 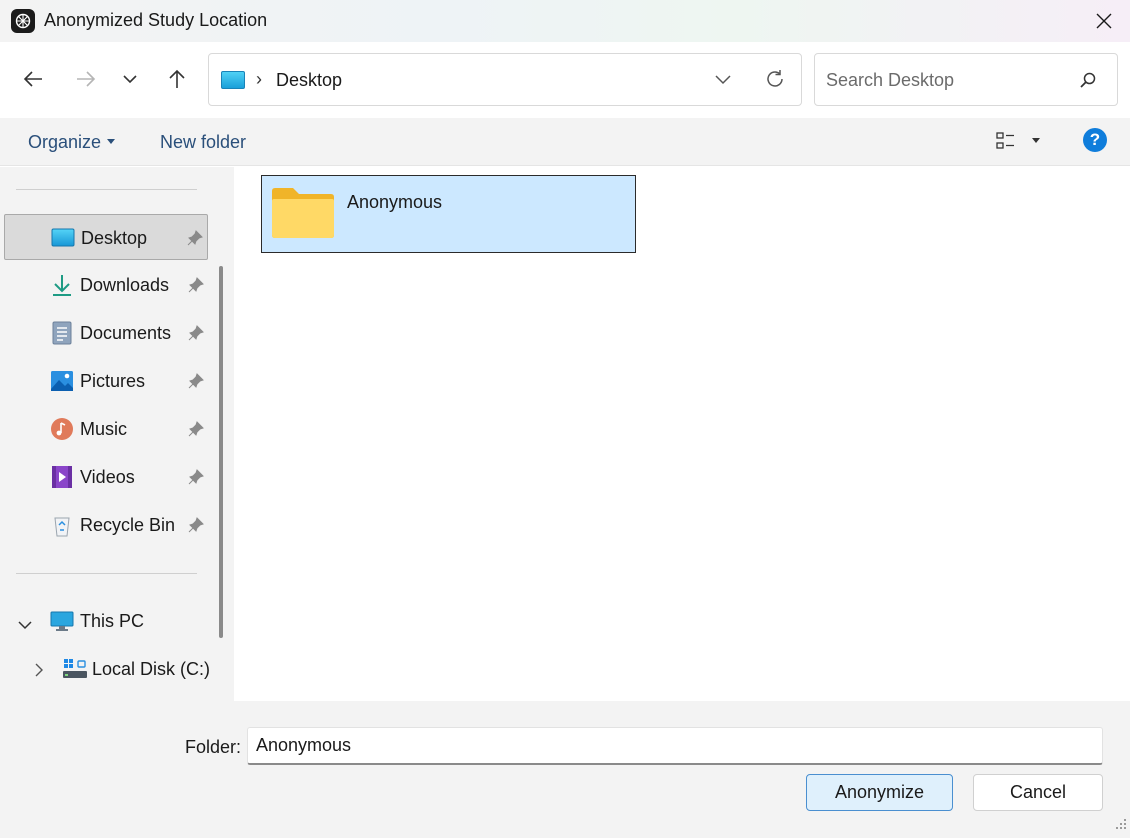 What do you see at coordinates (62, 381) in the screenshot?
I see `pictures-icon` at bounding box center [62, 381].